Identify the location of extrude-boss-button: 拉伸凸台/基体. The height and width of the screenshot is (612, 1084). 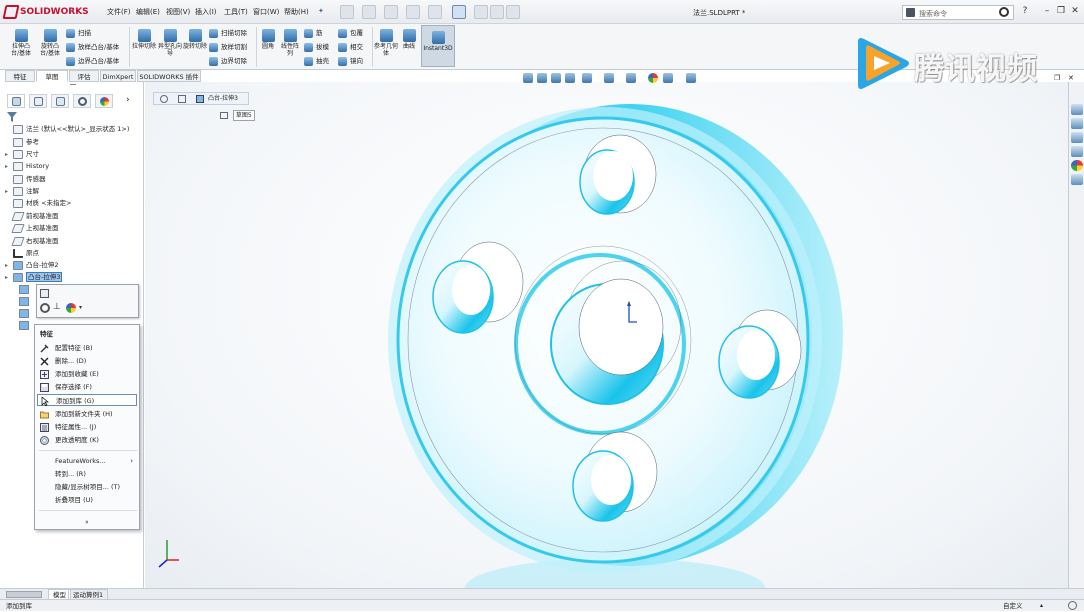
(21, 43).